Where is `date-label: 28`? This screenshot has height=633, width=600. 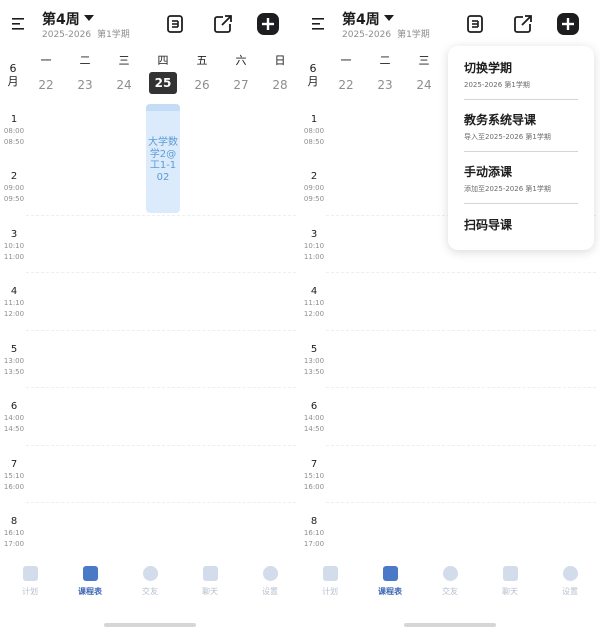
date-label: 28 is located at coordinates (280, 85).